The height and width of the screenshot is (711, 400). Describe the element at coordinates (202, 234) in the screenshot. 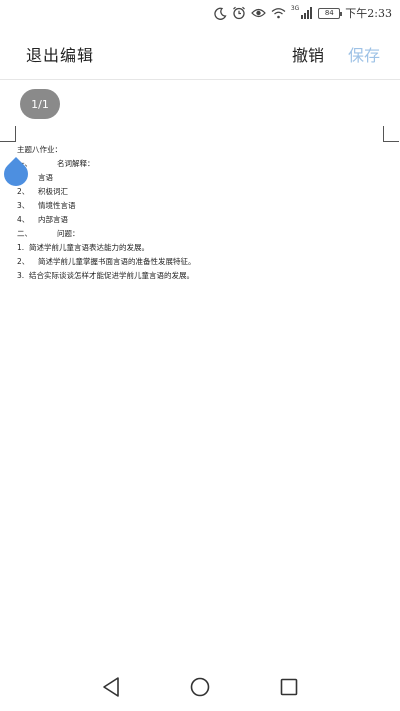

I see `section-heading: 二、 问题：` at that location.